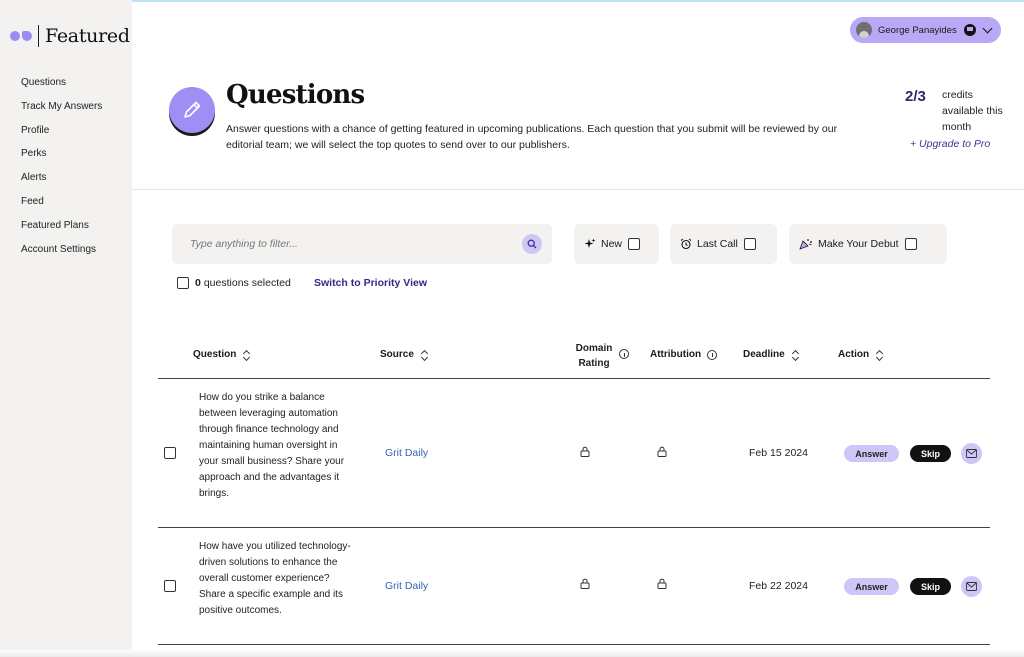 The height and width of the screenshot is (657, 1024). I want to click on selected-label: questions selected, so click(247, 283).